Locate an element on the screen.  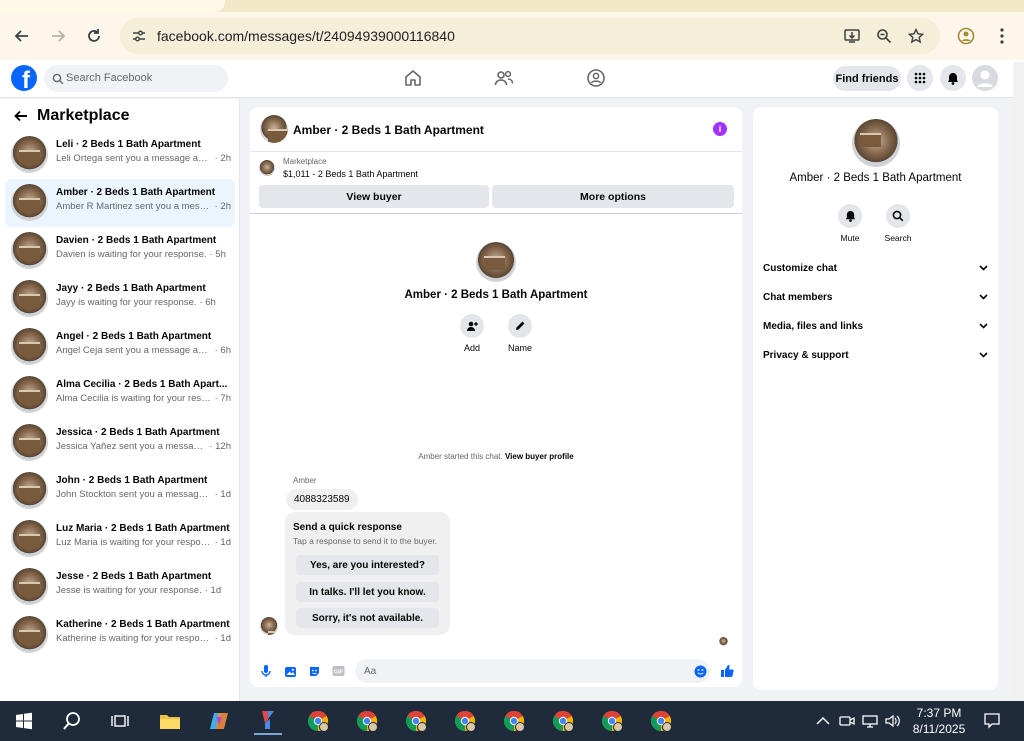
facebook-logo: f is located at coordinates (24, 78).